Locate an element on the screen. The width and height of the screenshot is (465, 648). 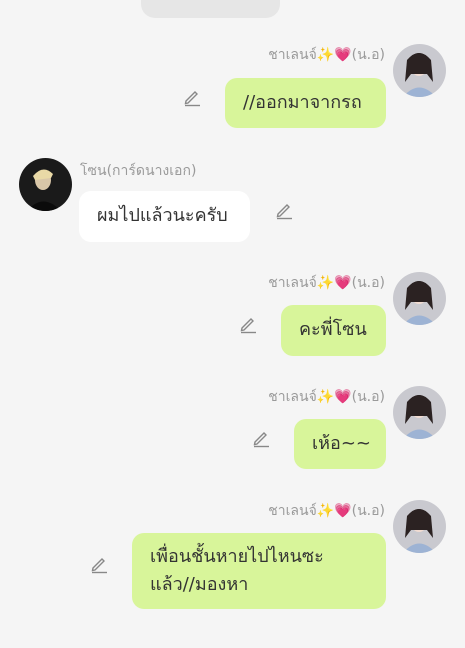
message-bubble: ผมไปแล้วนะครับ is located at coordinates (164, 216).